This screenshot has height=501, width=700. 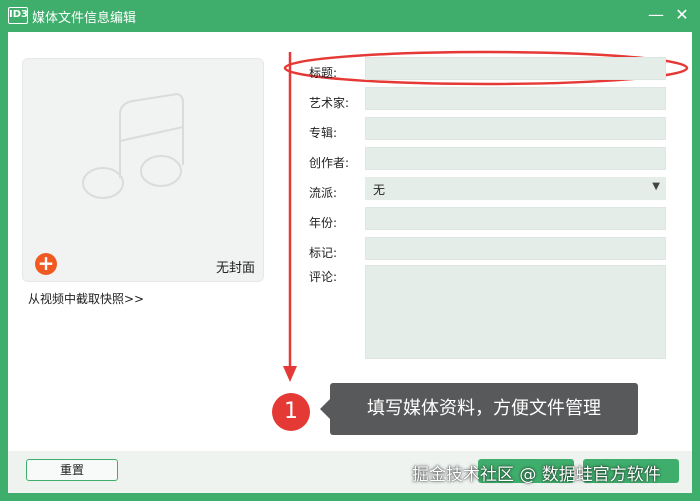 What do you see at coordinates (72, 470) in the screenshot?
I see `reset-button: 重置` at bounding box center [72, 470].